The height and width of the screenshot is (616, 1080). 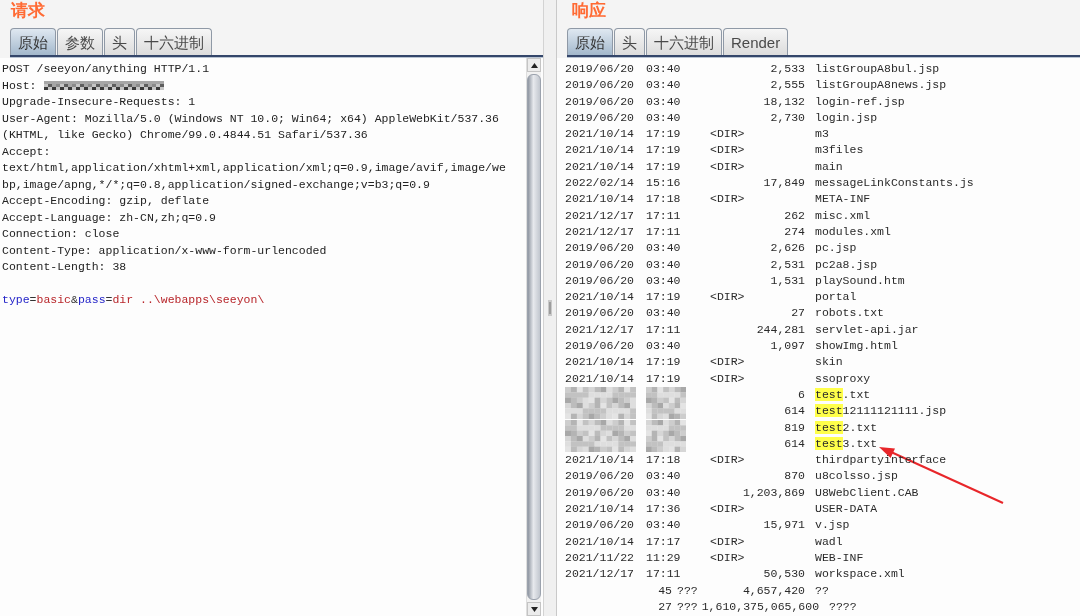 I want to click on file-name: ssoproxy, so click(x=843, y=378).